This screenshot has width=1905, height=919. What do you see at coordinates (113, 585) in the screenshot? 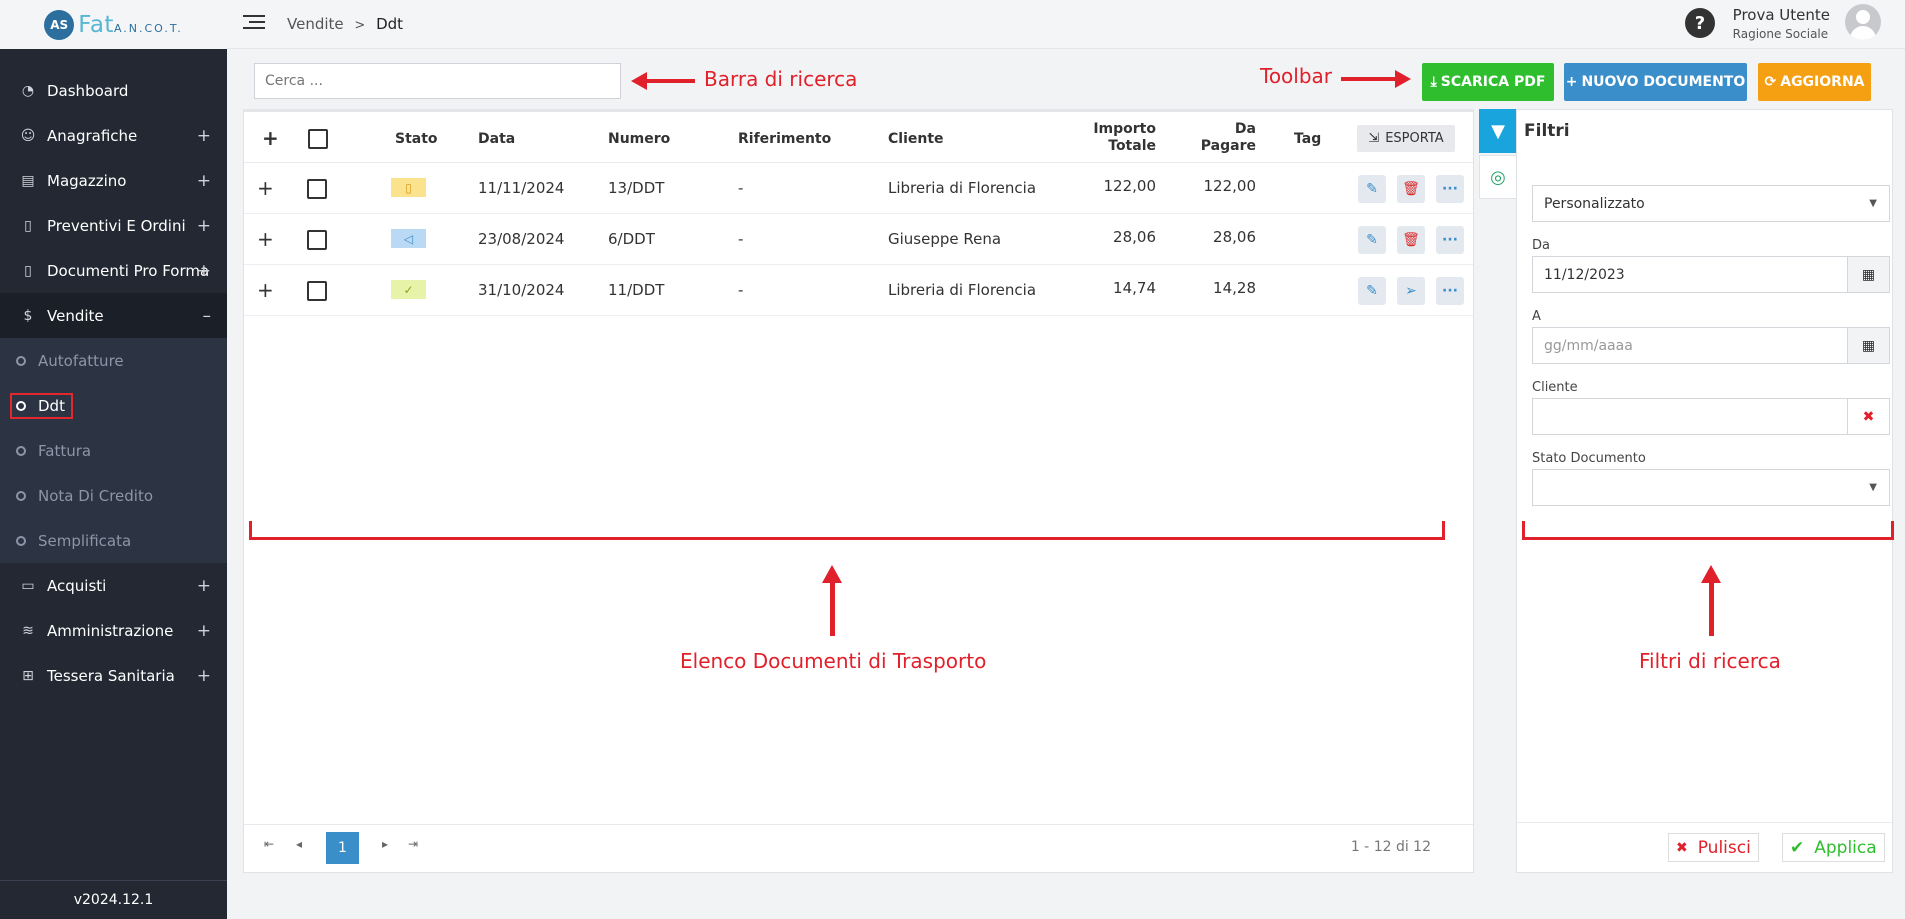
I see `sidebar-item-acquisti: ▭ Acquisti +` at bounding box center [113, 585].